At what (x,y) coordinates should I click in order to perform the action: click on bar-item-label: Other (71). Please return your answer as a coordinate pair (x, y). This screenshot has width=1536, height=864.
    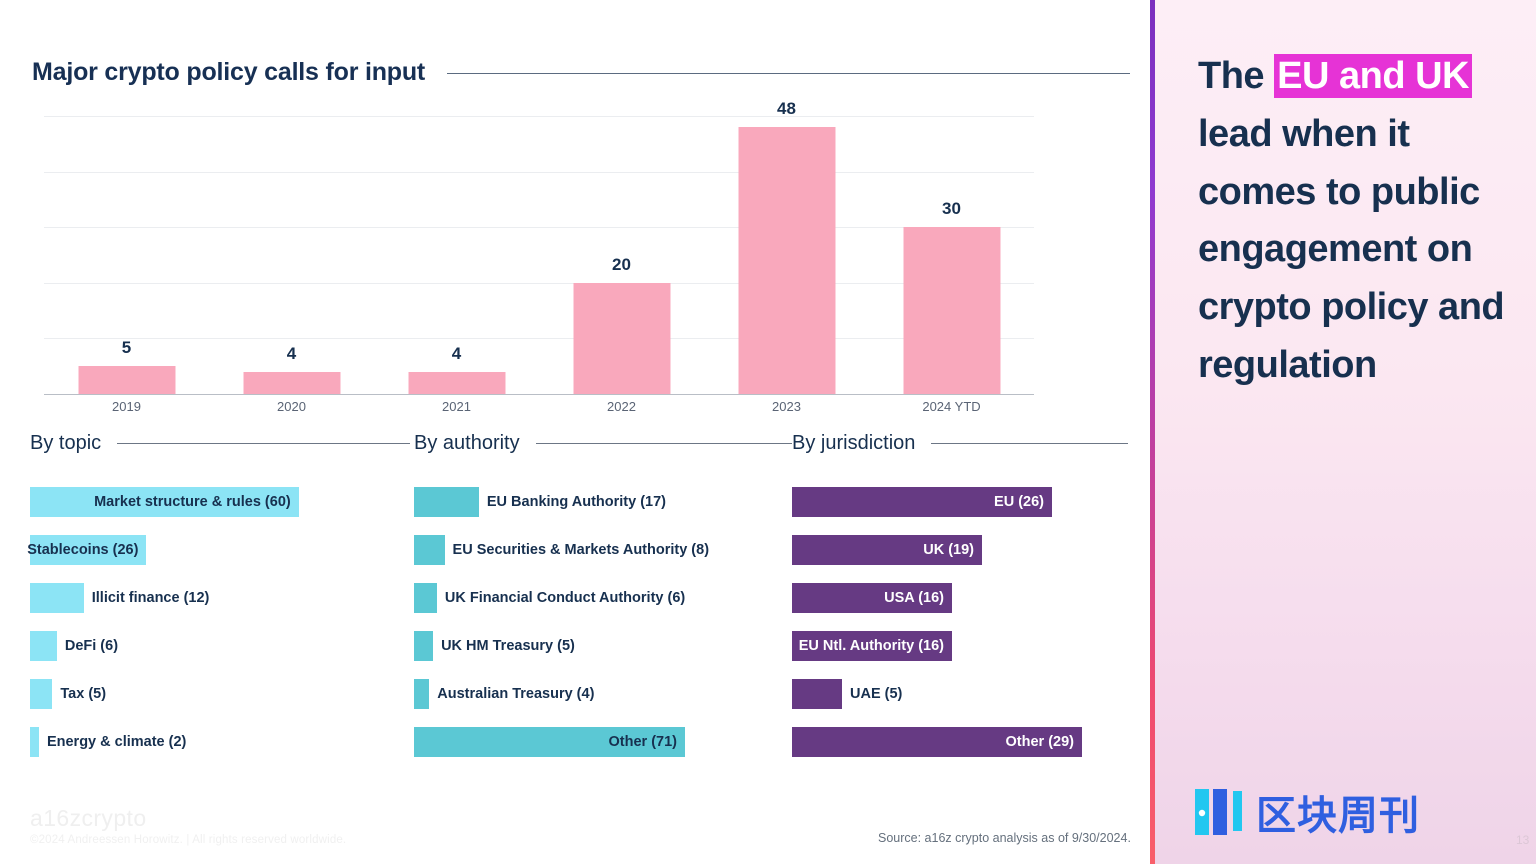
    Looking at the image, I should click on (643, 742).